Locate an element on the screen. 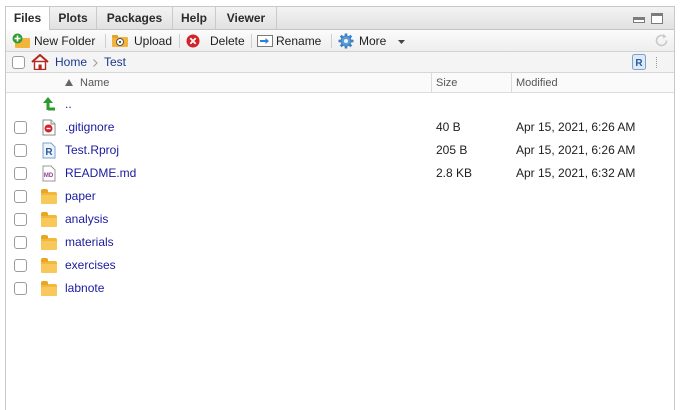 Image resolution: width=680 pixels, height=410 pixels. table-row: exercises is located at coordinates (340, 265).